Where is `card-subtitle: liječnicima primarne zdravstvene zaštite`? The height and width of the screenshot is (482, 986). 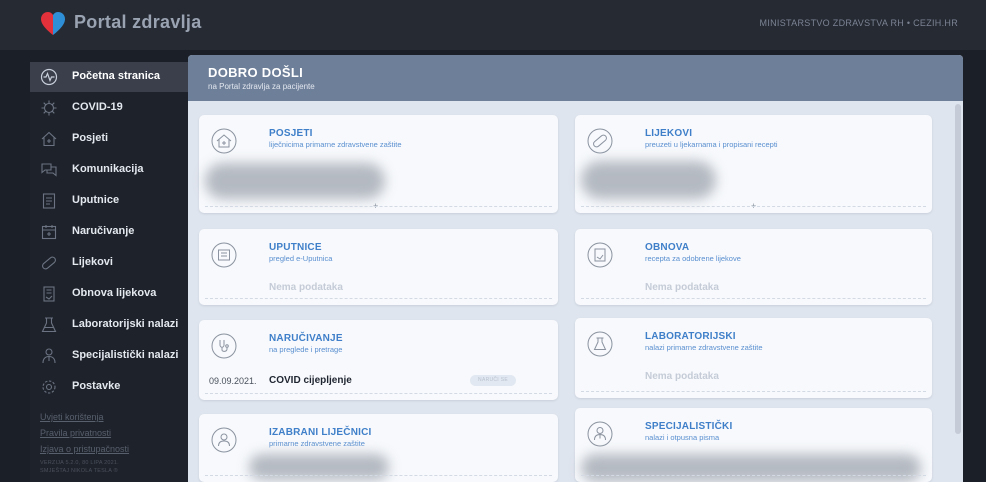 card-subtitle: liječnicima primarne zdravstvene zaštite is located at coordinates (335, 144).